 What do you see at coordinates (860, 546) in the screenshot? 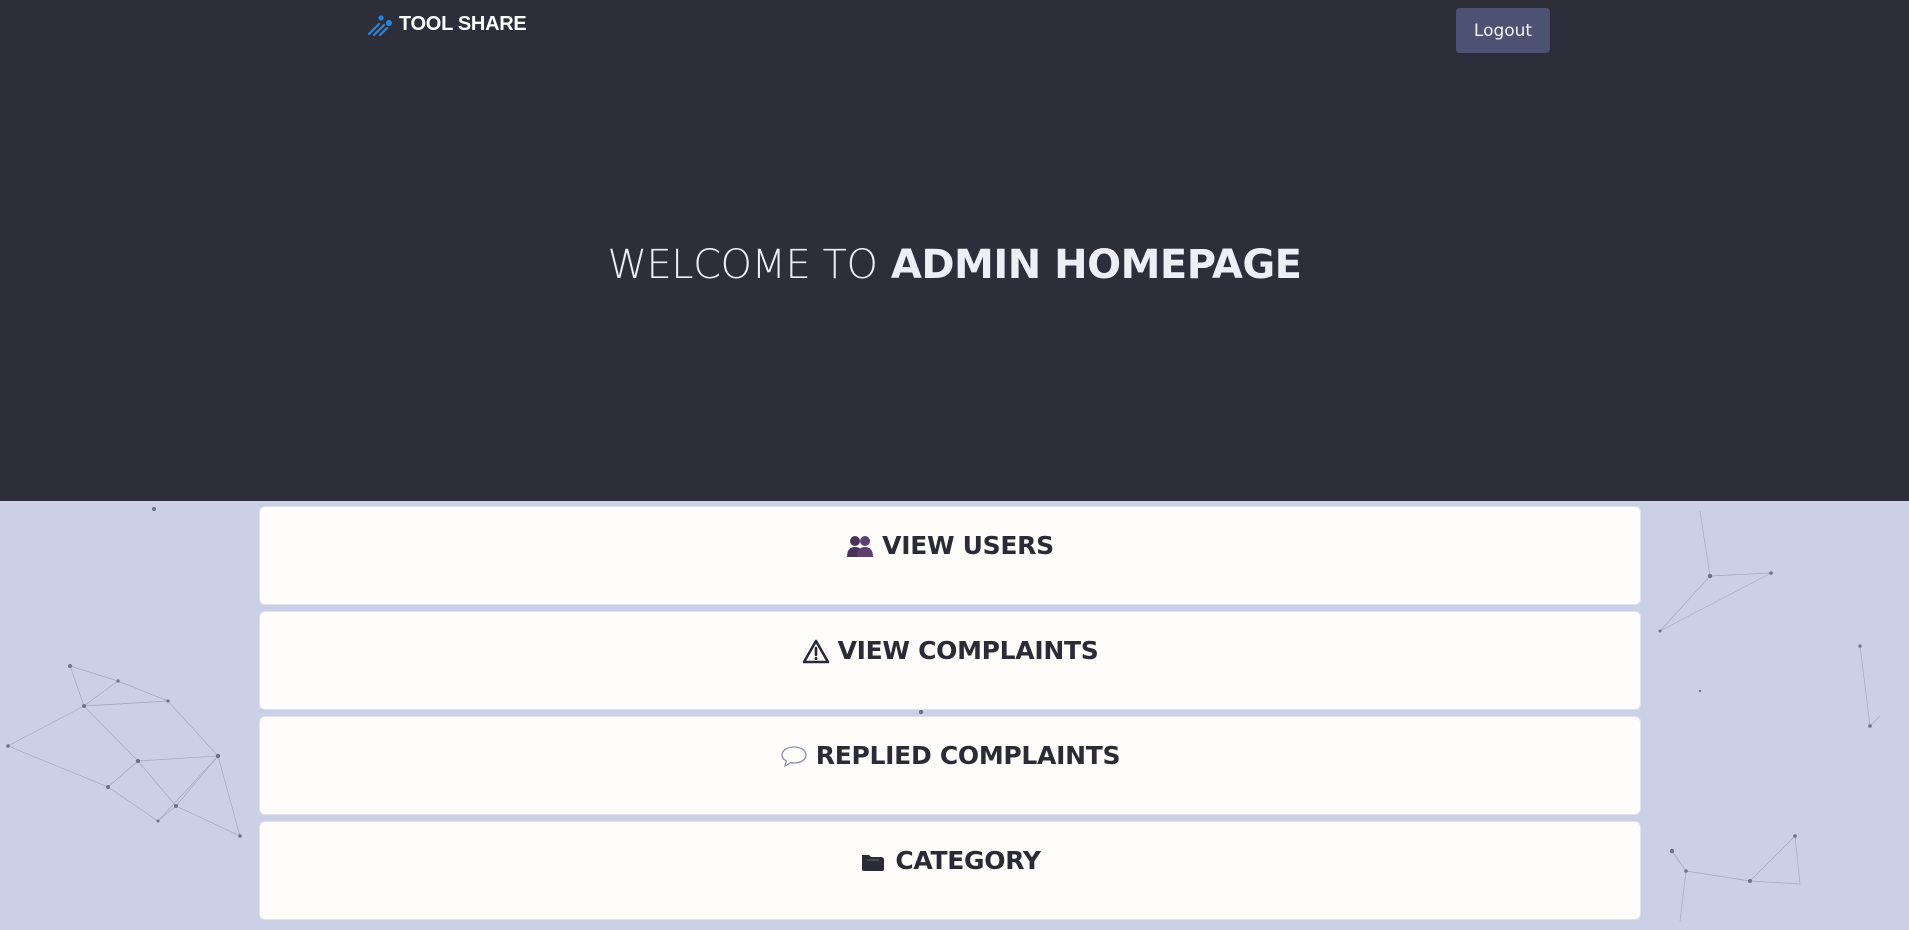
I see `users-icon` at bounding box center [860, 546].